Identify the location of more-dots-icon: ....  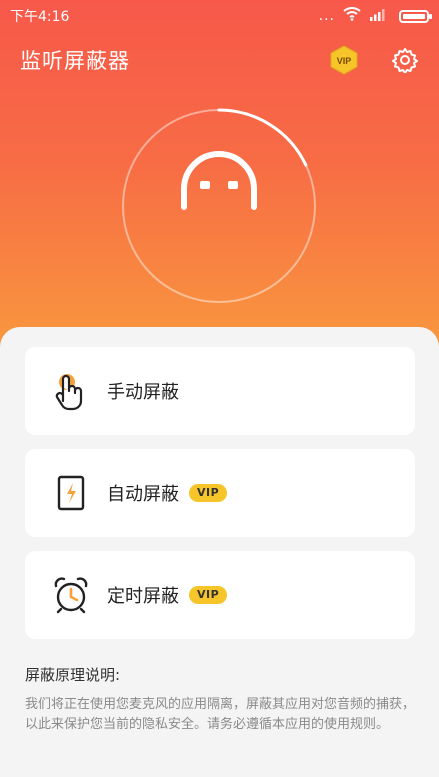
(326, 16).